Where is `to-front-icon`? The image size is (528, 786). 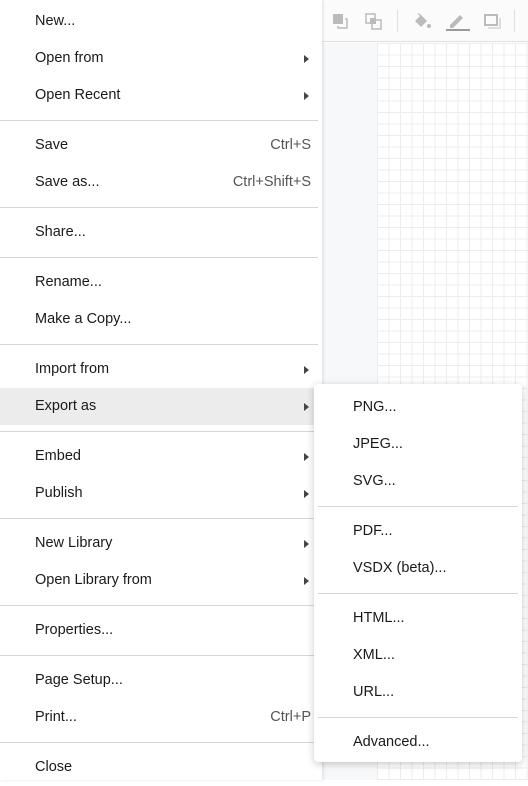 to-front-icon is located at coordinates (340, 21).